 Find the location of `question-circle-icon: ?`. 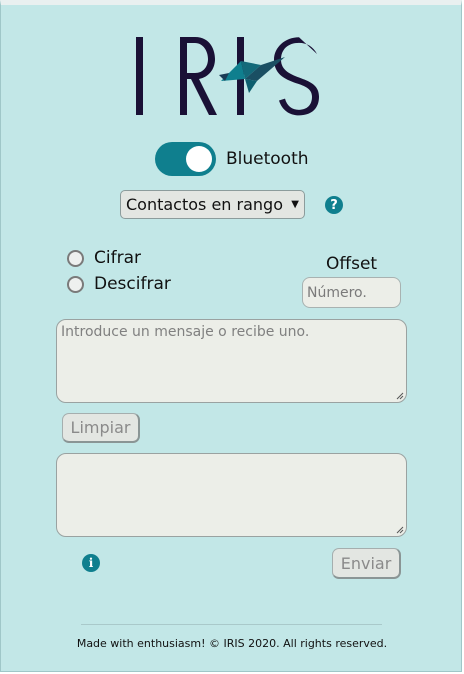

question-circle-icon: ? is located at coordinates (334, 205).